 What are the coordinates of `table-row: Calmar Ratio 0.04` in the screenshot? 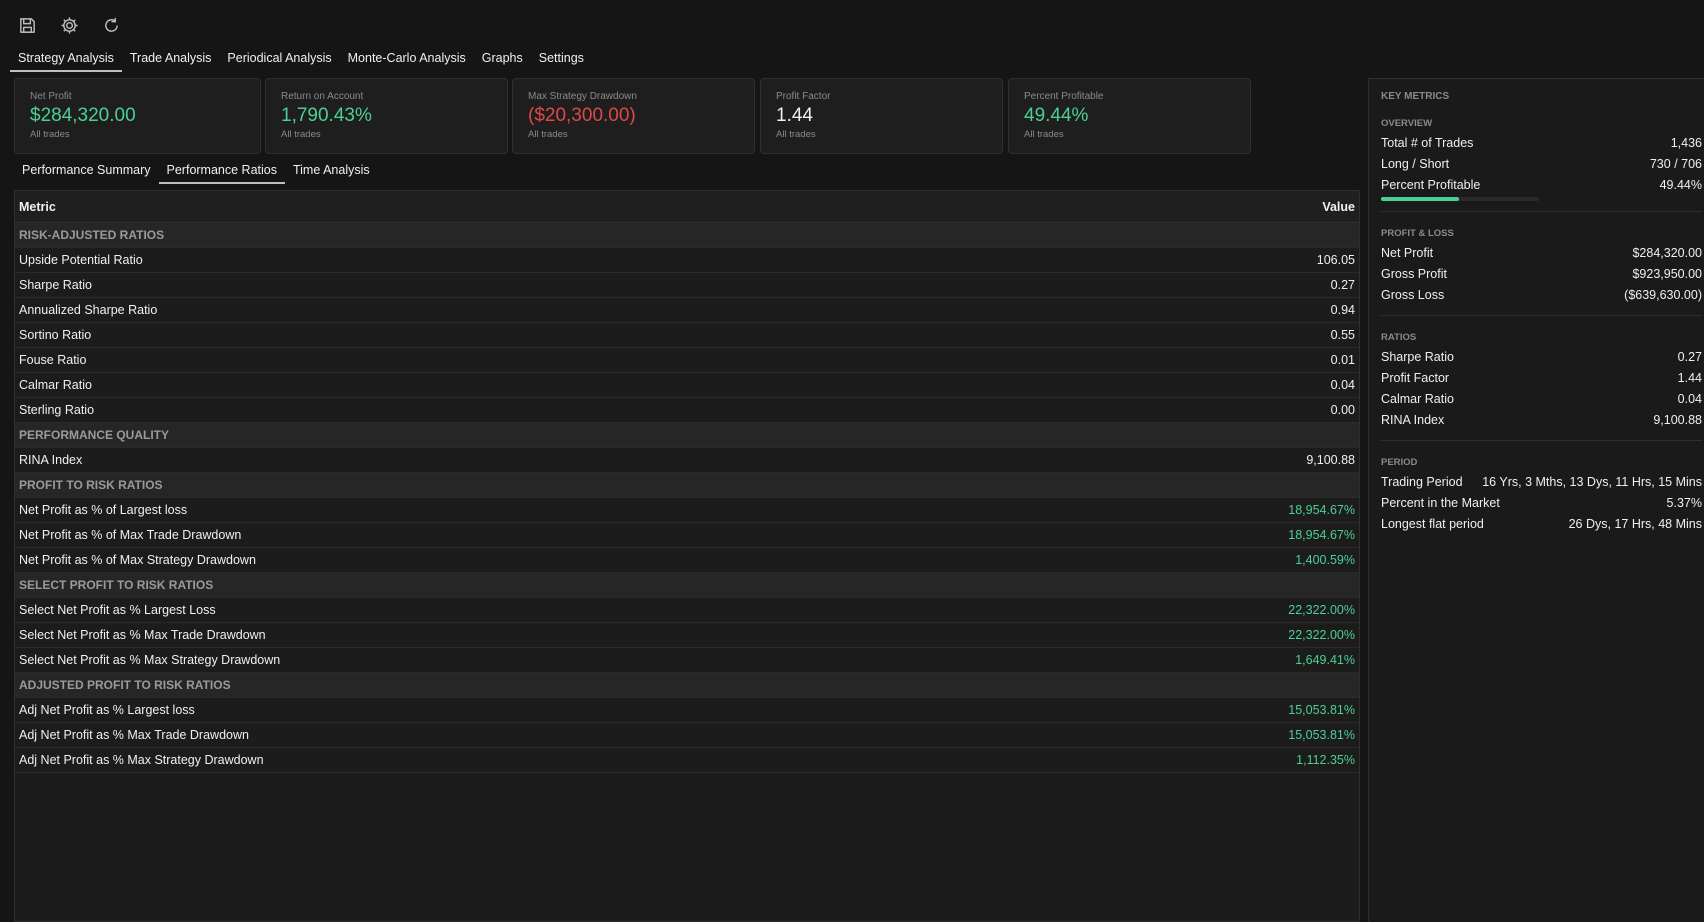 It's located at (687, 385).